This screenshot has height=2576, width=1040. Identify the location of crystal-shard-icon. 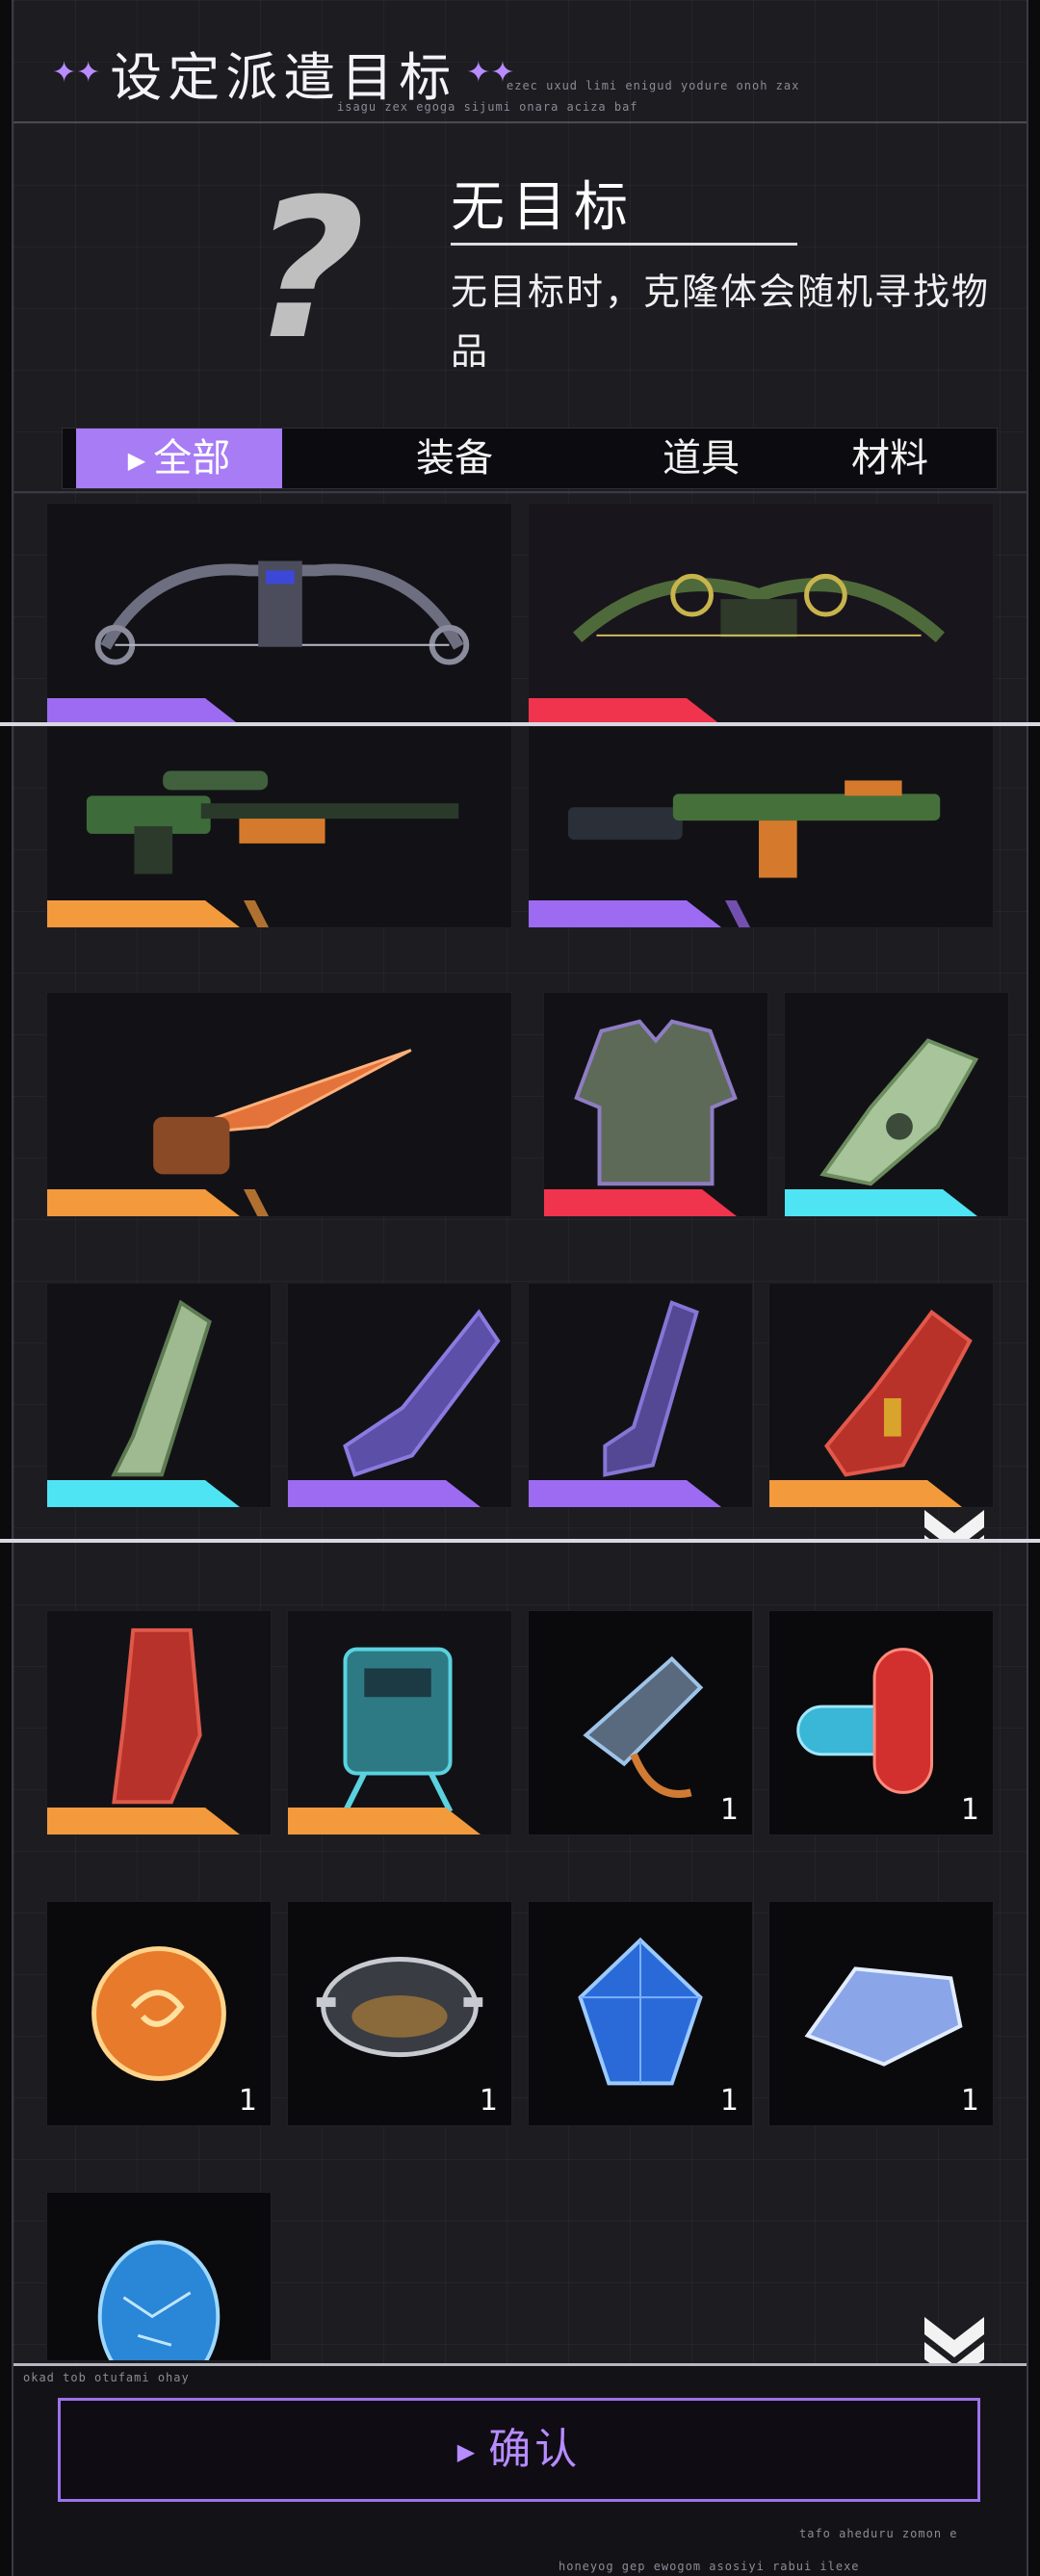
(883, 2016).